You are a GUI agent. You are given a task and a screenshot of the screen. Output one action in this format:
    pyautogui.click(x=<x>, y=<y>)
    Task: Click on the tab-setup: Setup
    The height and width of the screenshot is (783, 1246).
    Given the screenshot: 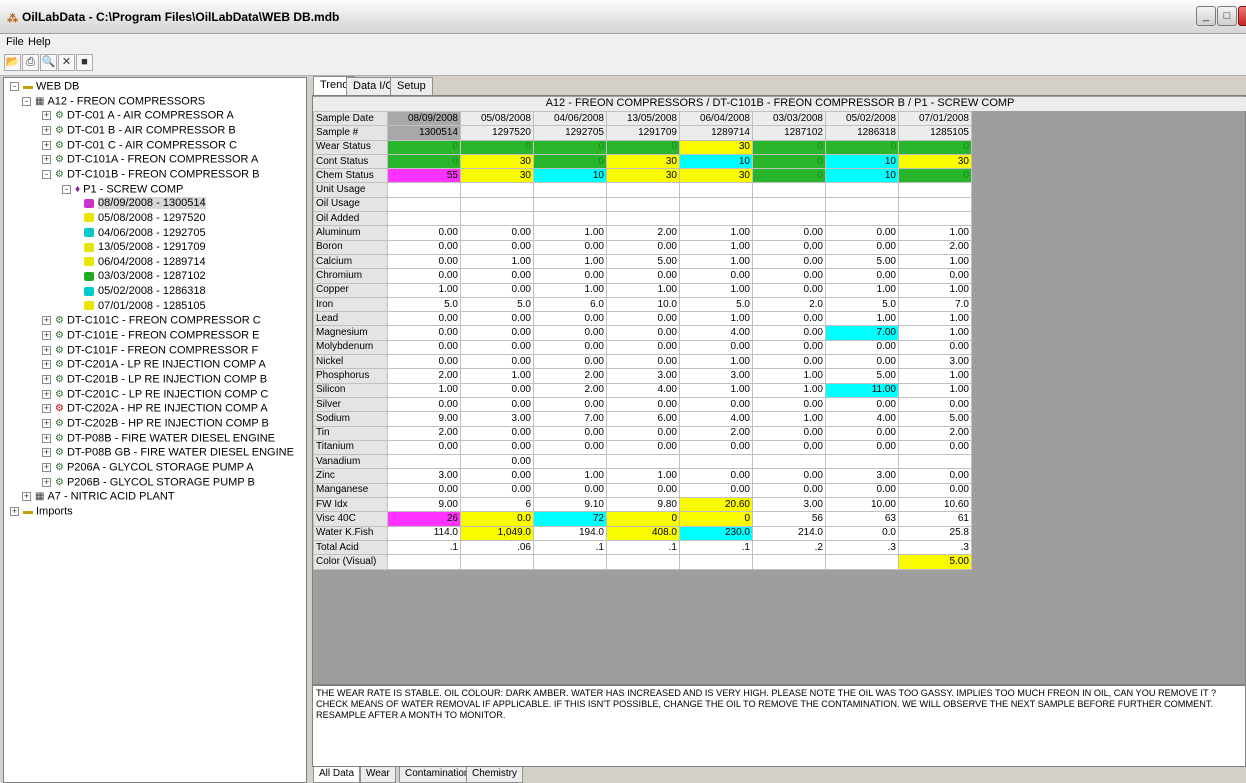 What is the action you would take?
    pyautogui.click(x=411, y=86)
    